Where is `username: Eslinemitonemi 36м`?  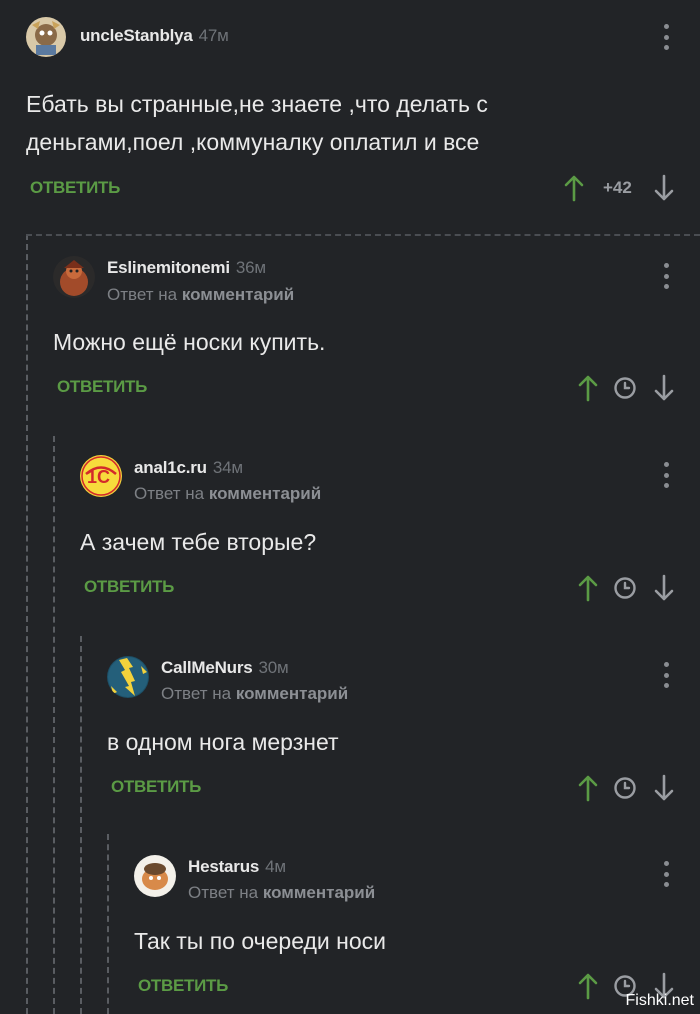
username: Eslinemitonemi 36м is located at coordinates (186, 268).